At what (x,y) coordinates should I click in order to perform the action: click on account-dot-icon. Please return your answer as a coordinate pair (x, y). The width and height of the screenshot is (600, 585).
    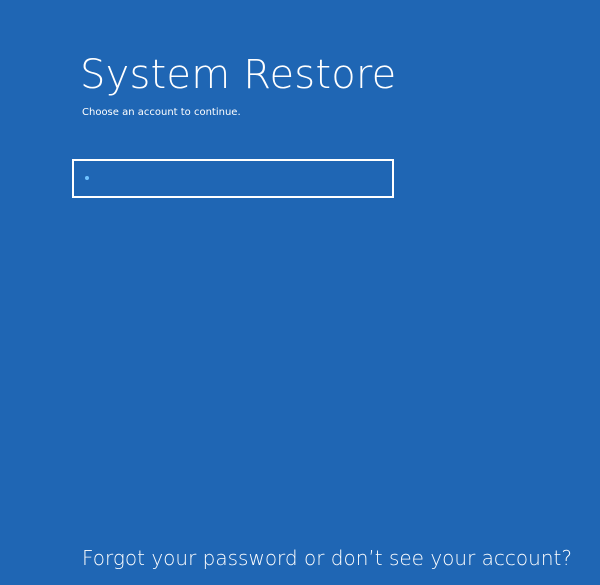
    Looking at the image, I should click on (87, 178).